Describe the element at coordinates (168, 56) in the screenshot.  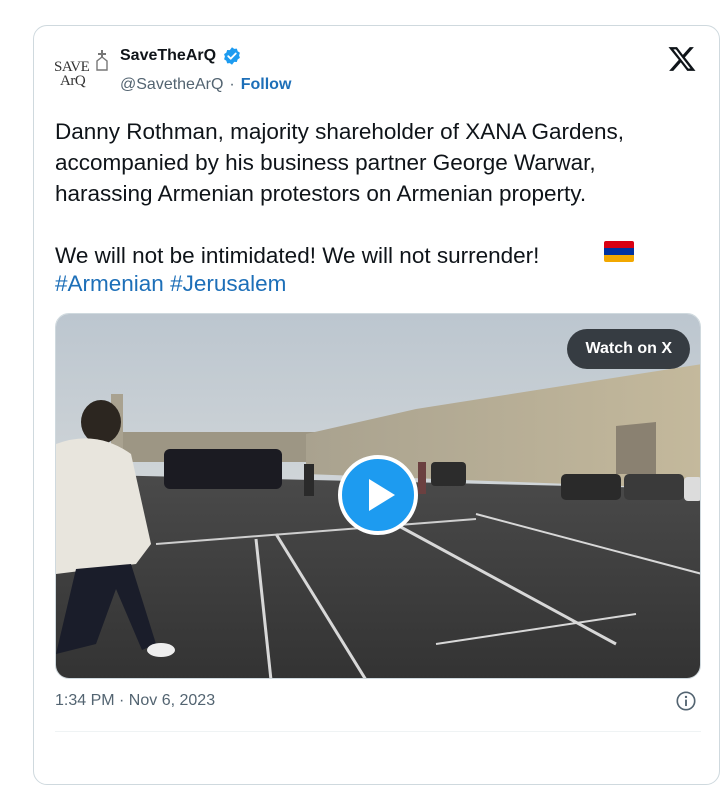
I see `display-name: SaveTheArQ` at that location.